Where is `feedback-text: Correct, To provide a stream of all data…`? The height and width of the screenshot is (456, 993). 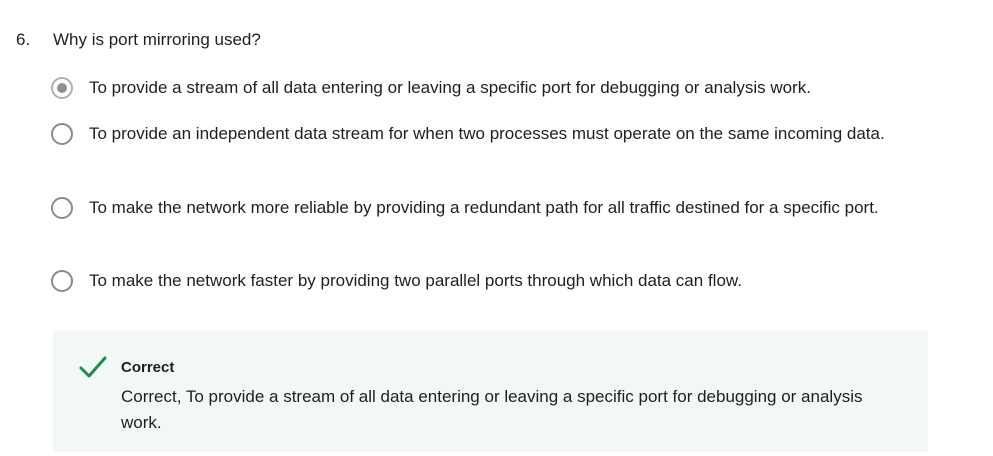
feedback-text: Correct, To provide a stream of all data… is located at coordinates (492, 409).